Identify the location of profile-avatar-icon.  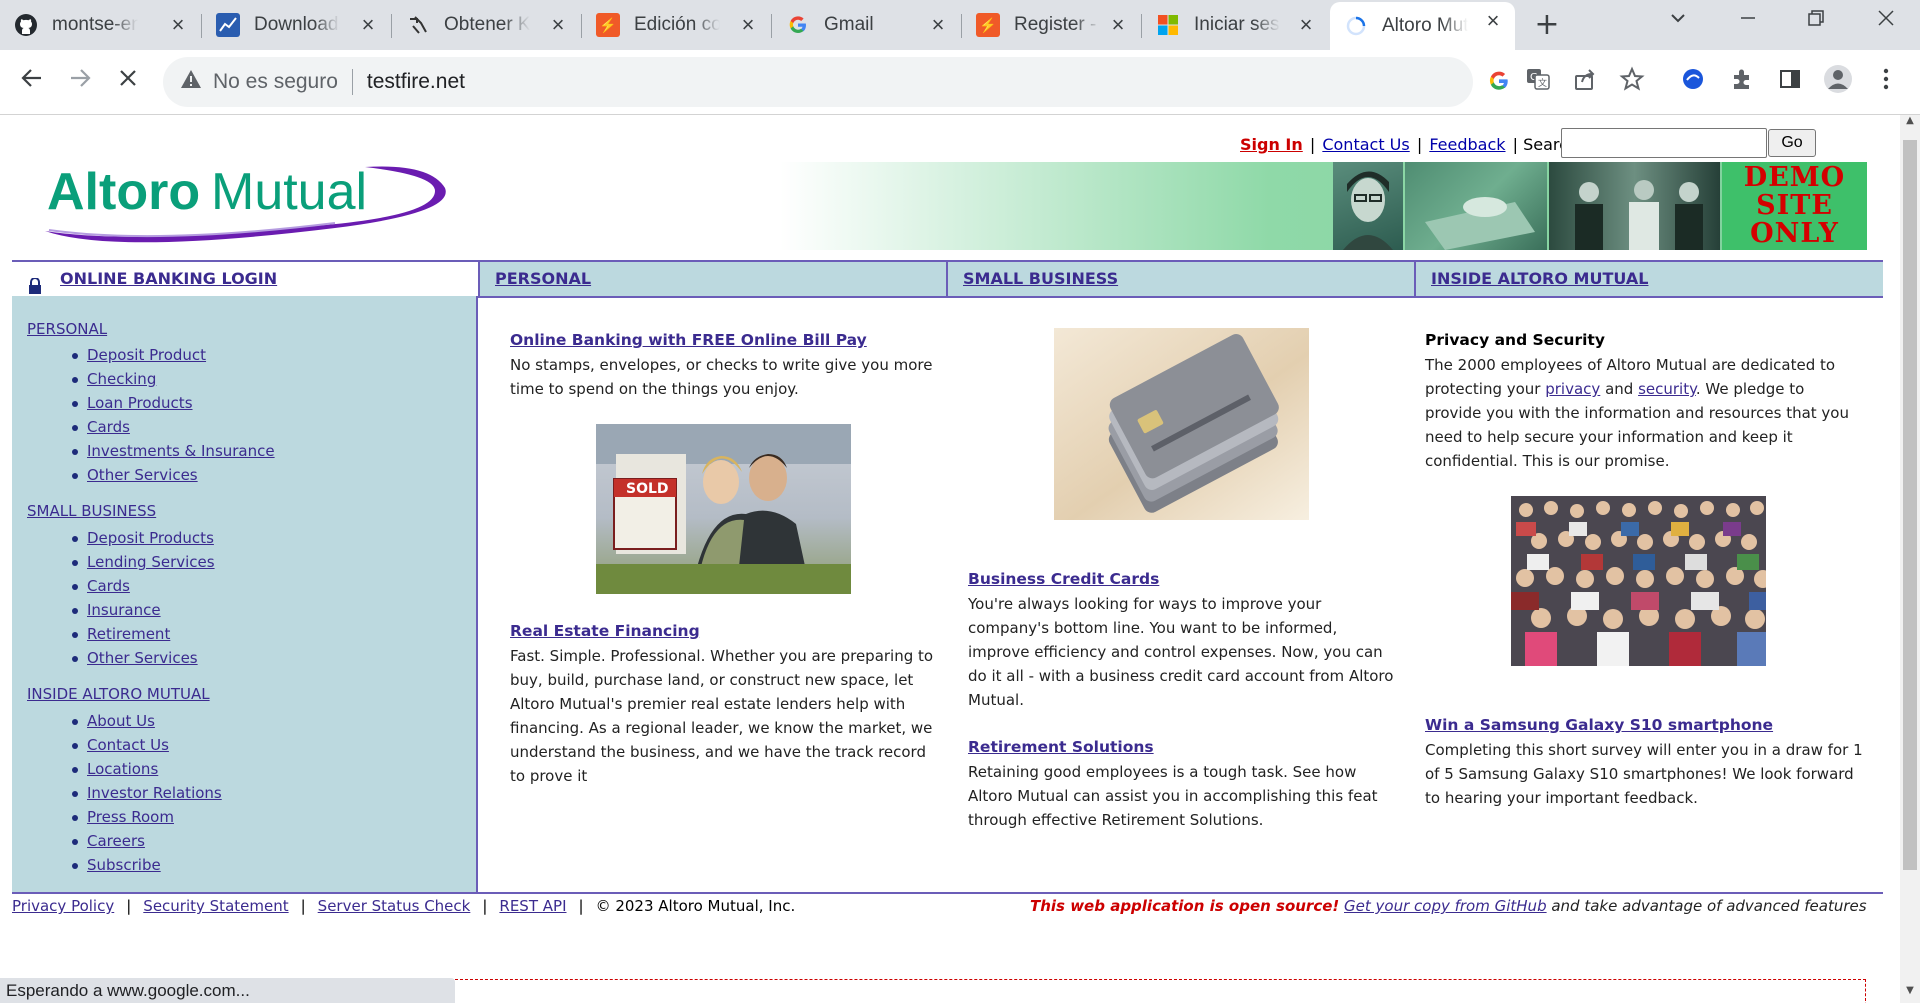
(1838, 79).